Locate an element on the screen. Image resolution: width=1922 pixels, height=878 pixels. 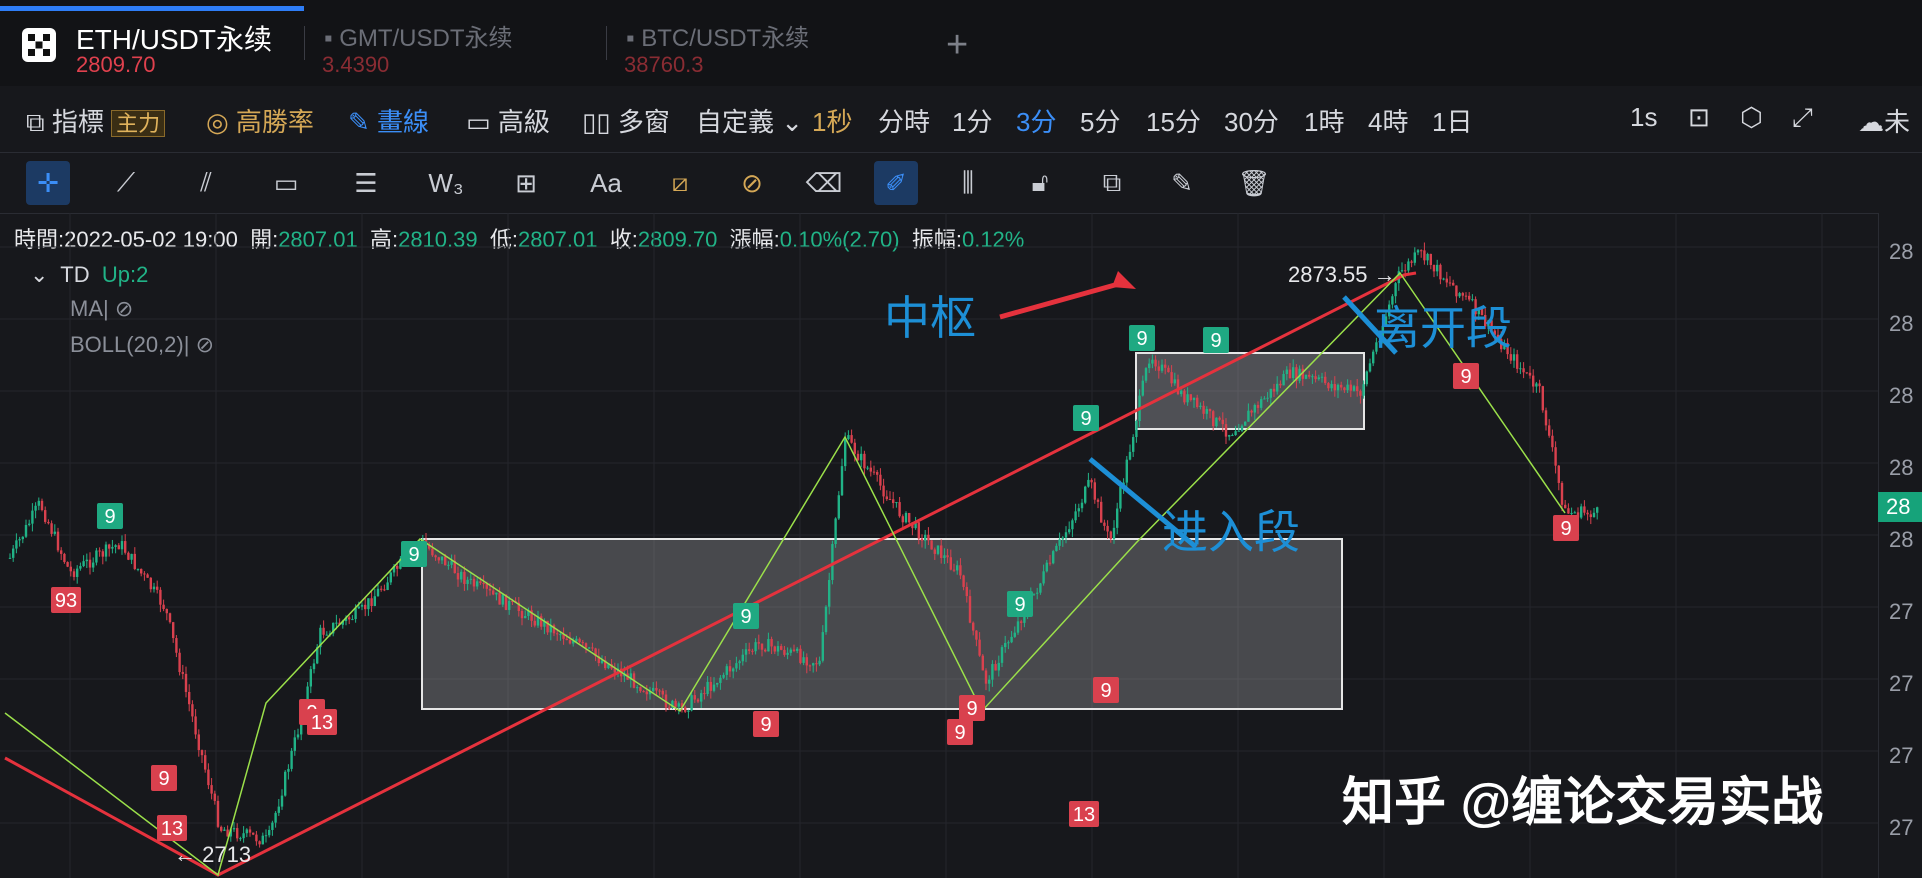
interval-5m: 5分 is located at coordinates (1100, 120).